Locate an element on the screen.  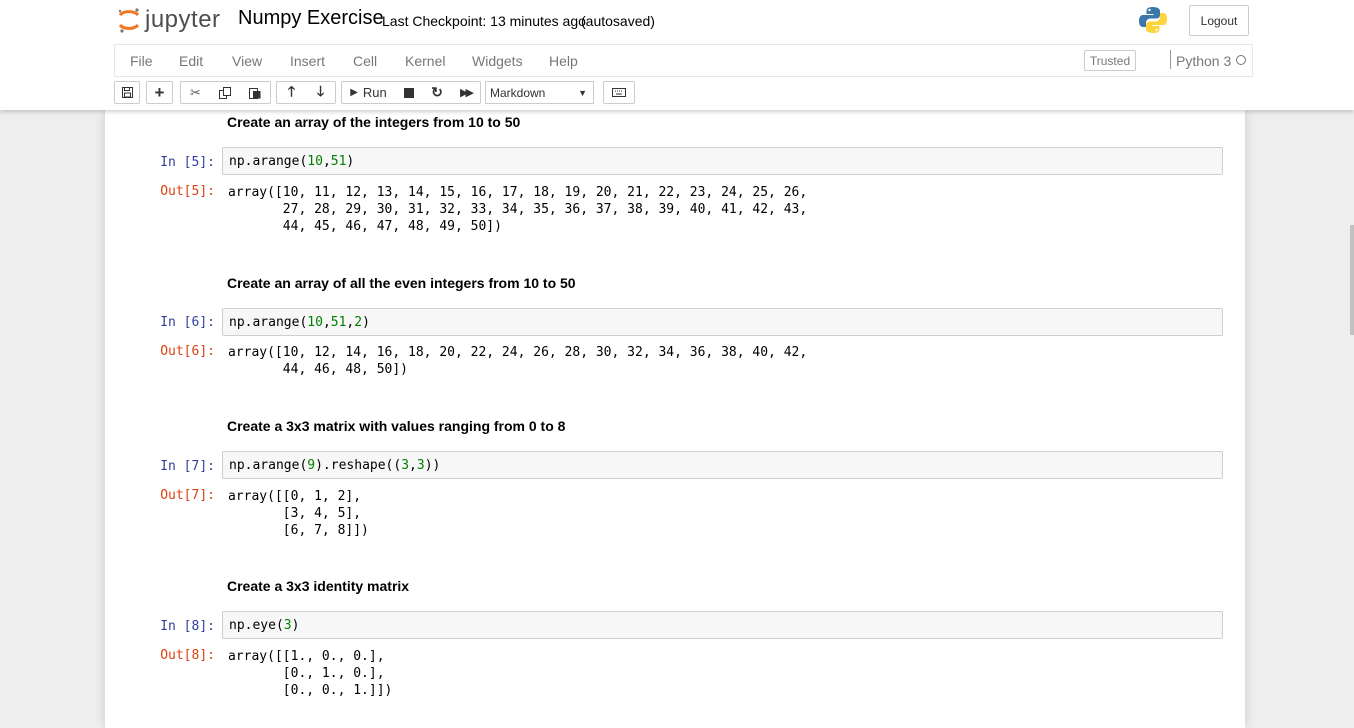
interrupt-button is located at coordinates (409, 92).